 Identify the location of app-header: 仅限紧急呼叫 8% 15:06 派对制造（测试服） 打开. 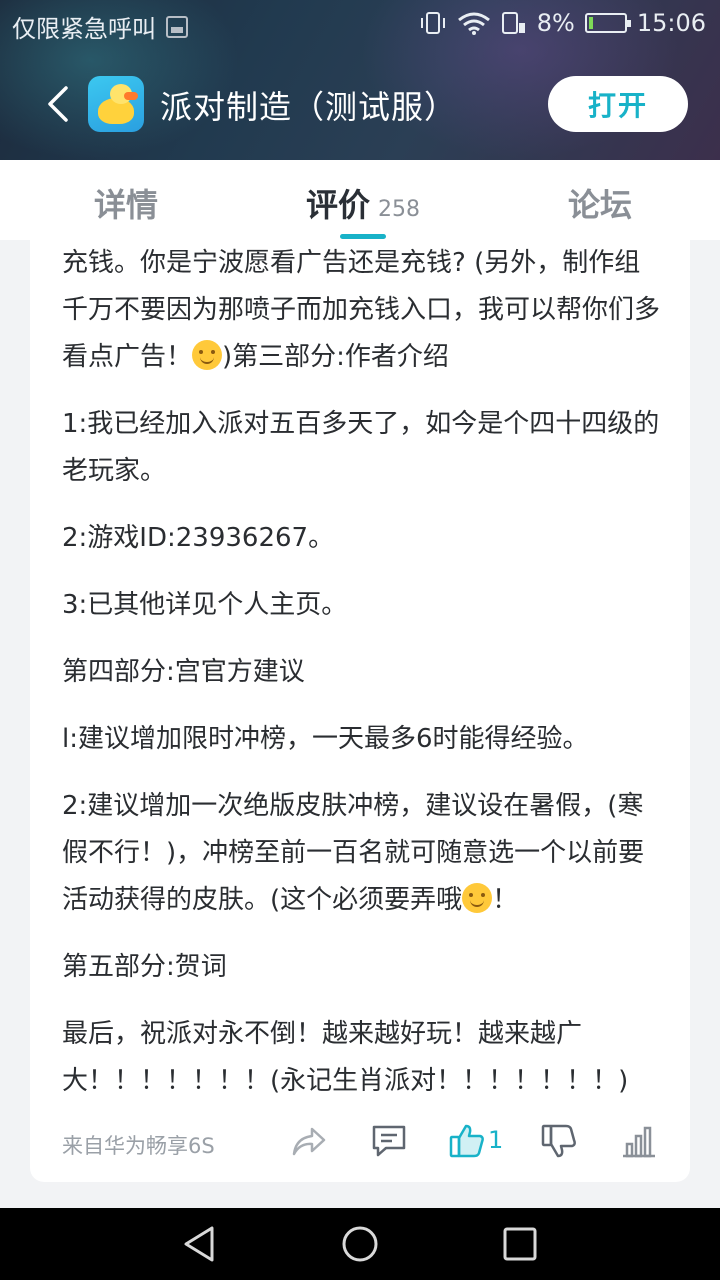
(360, 80).